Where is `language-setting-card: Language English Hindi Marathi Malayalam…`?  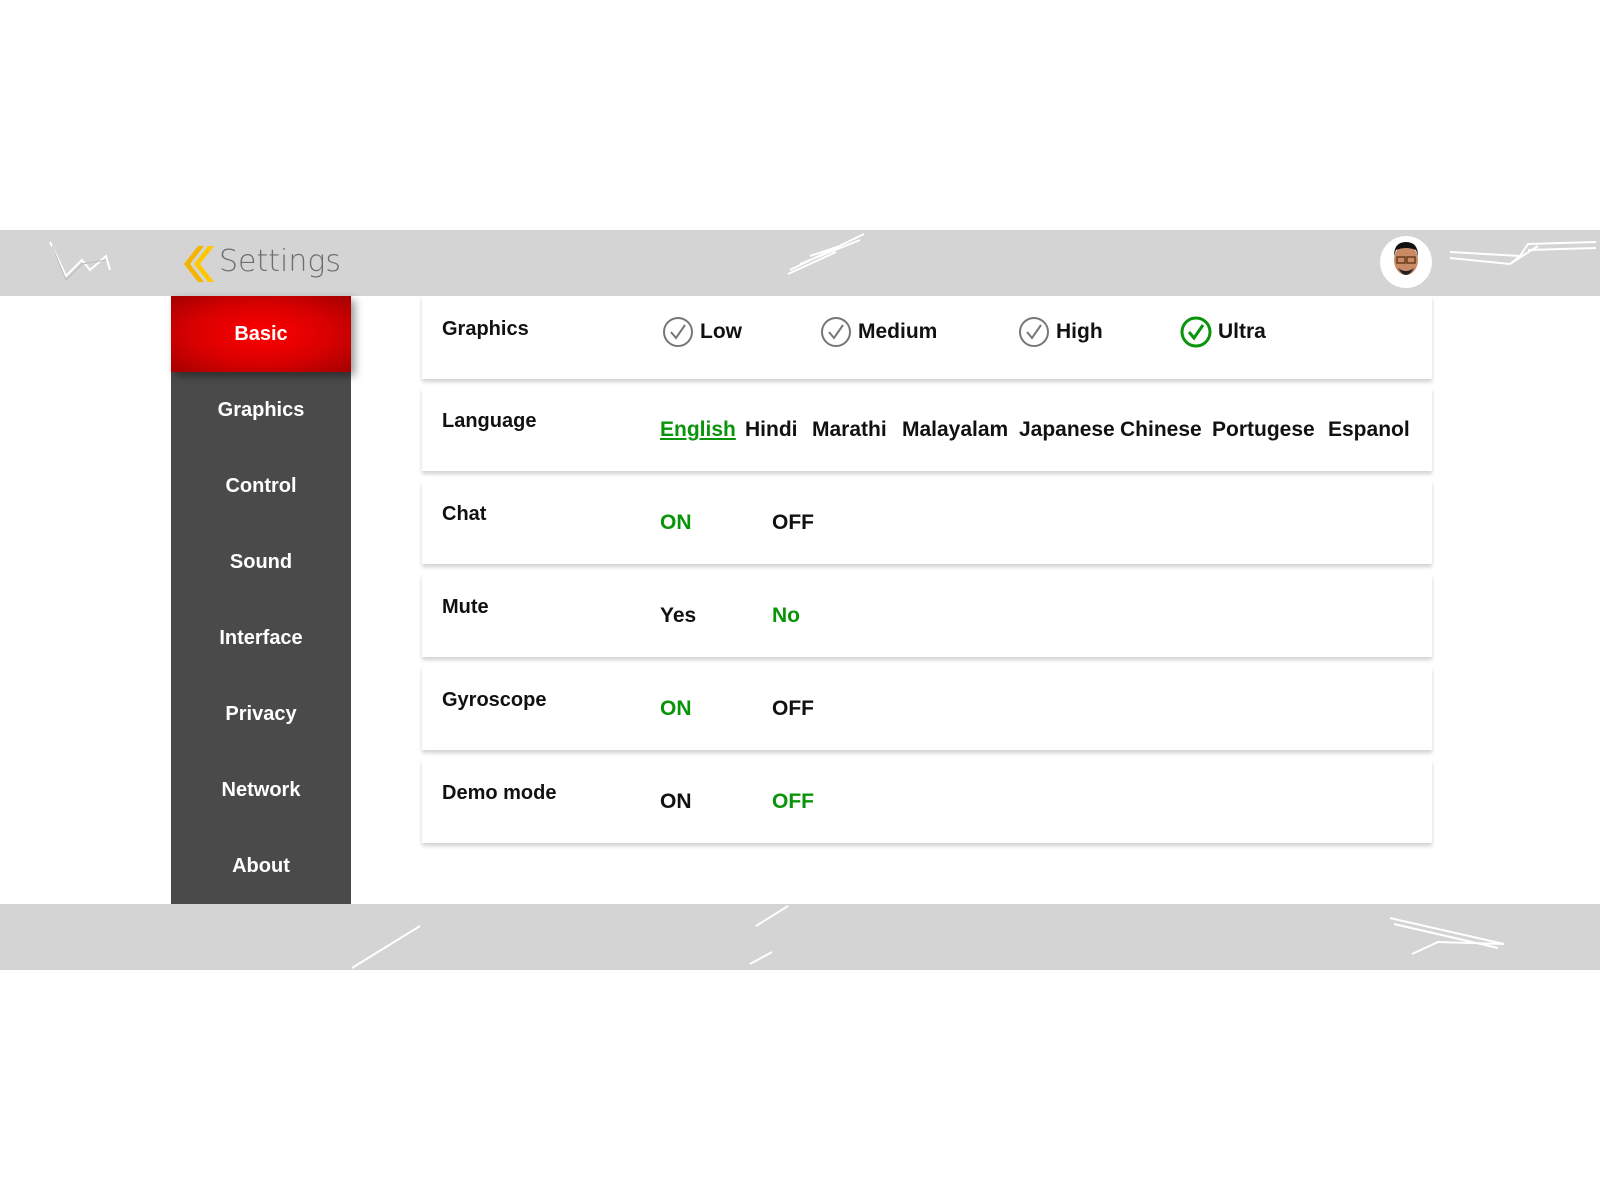 language-setting-card: Language English Hindi Marathi Malayalam… is located at coordinates (927, 429).